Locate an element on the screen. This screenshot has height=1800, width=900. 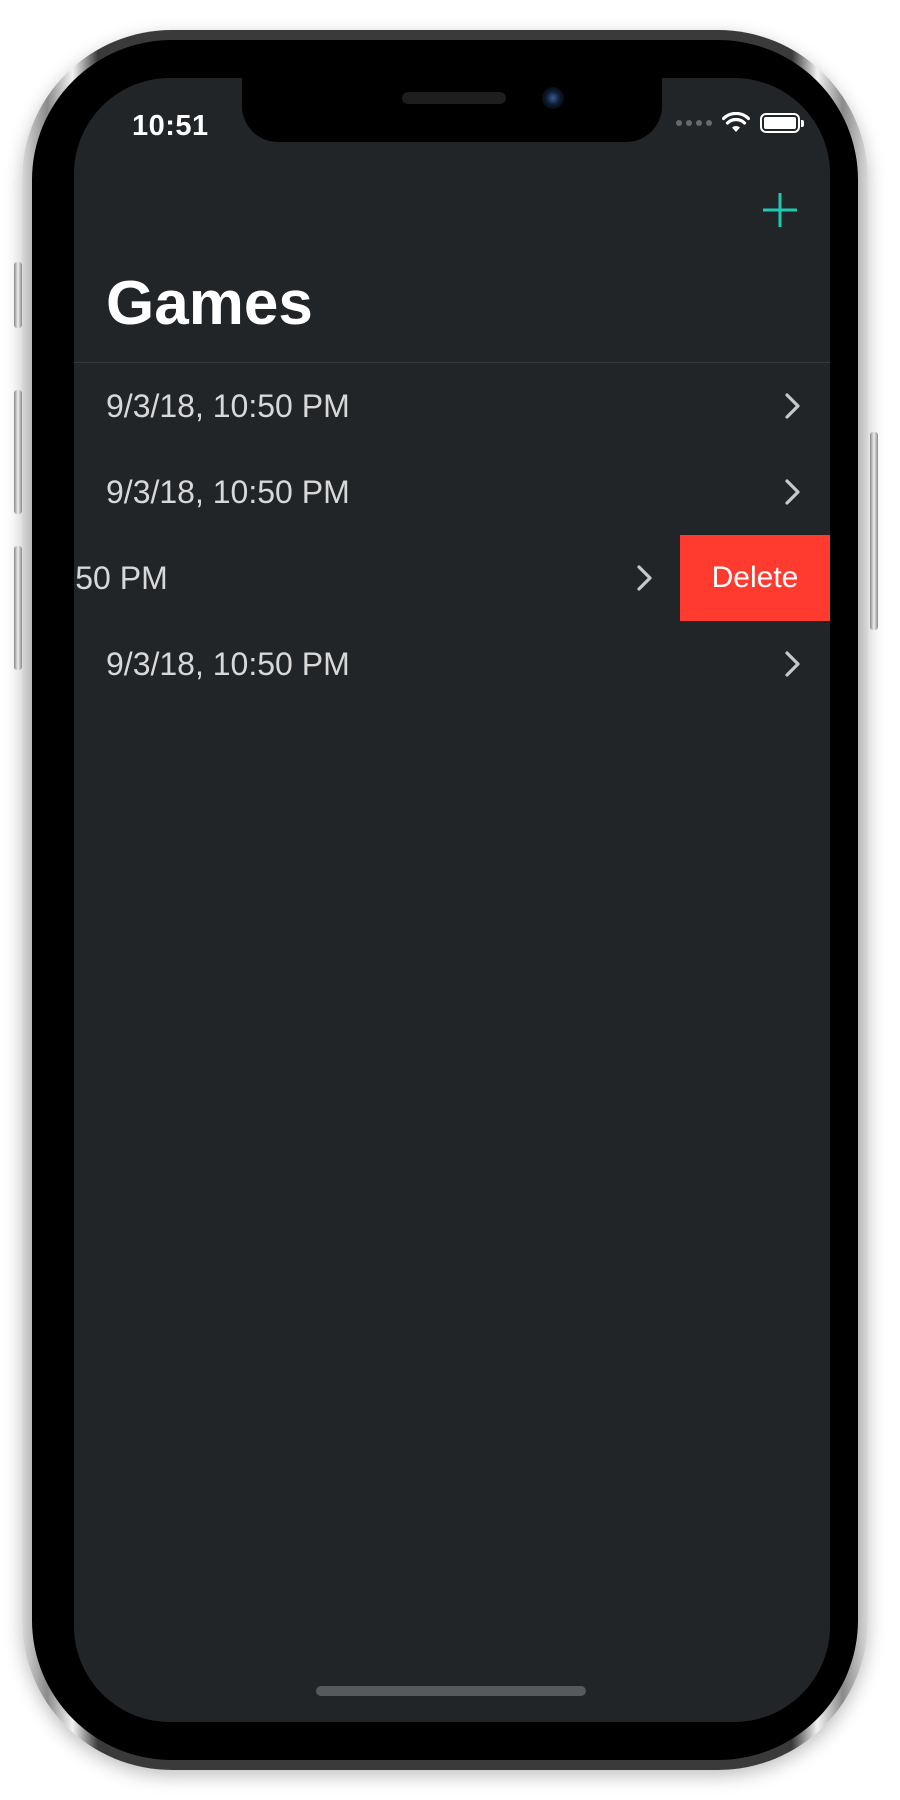
status-indicators is located at coordinates (740, 123).